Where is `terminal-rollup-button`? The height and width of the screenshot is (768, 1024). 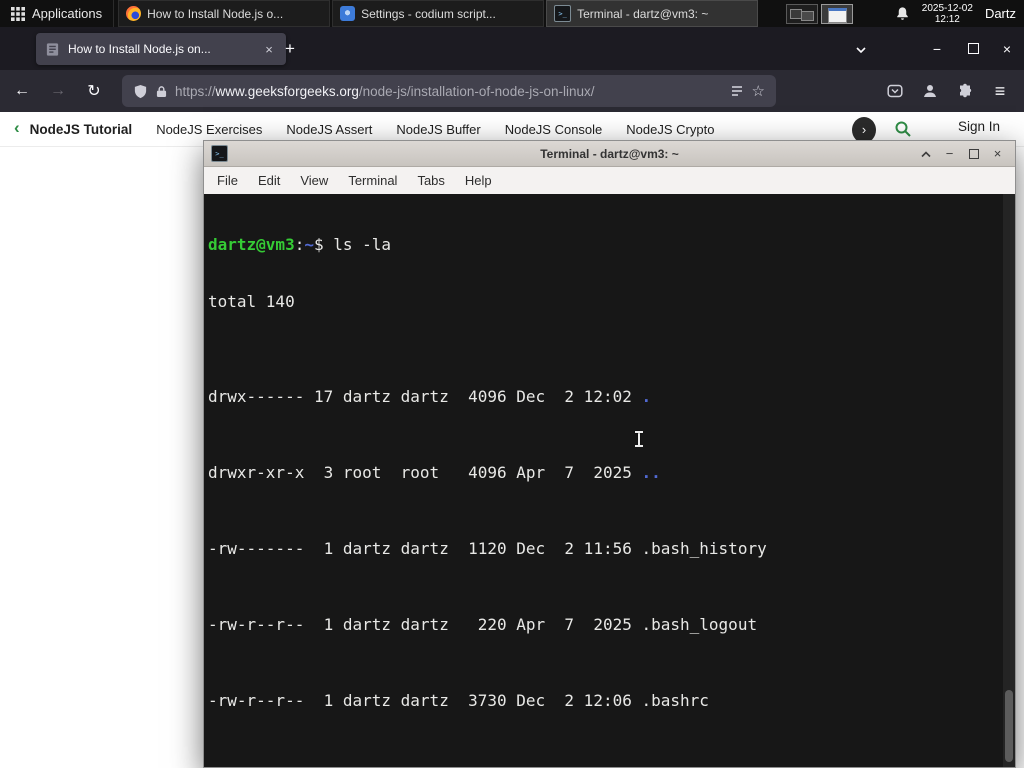
terminal-rollup-button is located at coordinates (925, 153).